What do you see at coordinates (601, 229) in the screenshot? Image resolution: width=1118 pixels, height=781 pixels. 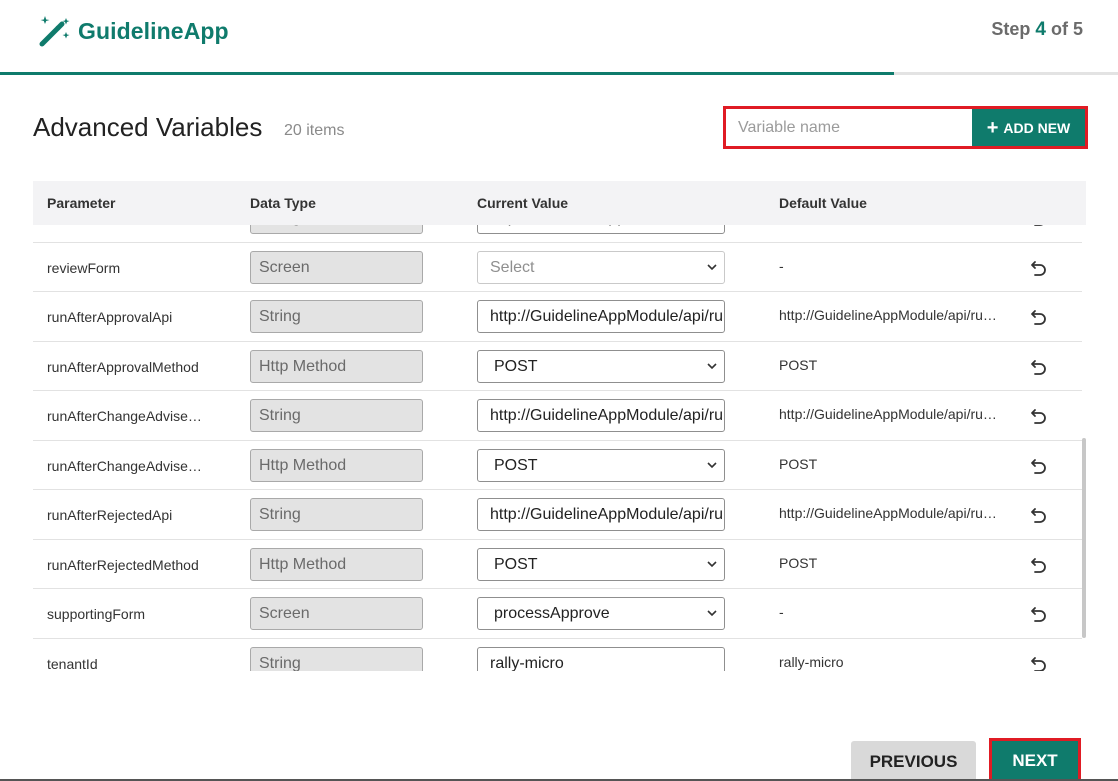 I see `current-value-input: http://GuidelineApp` at bounding box center [601, 229].